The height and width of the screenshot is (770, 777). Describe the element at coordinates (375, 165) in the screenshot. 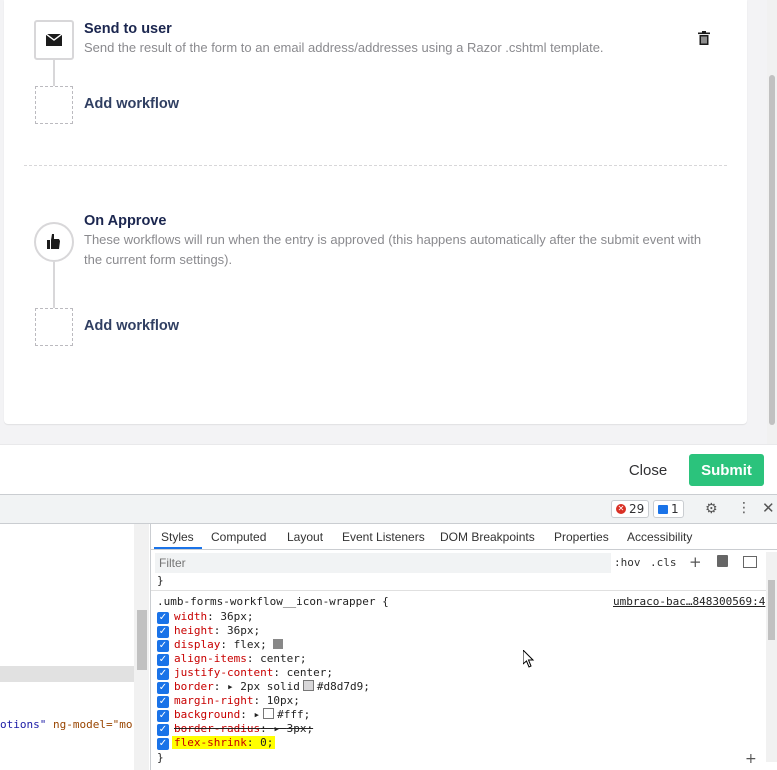

I see `section-divider` at that location.